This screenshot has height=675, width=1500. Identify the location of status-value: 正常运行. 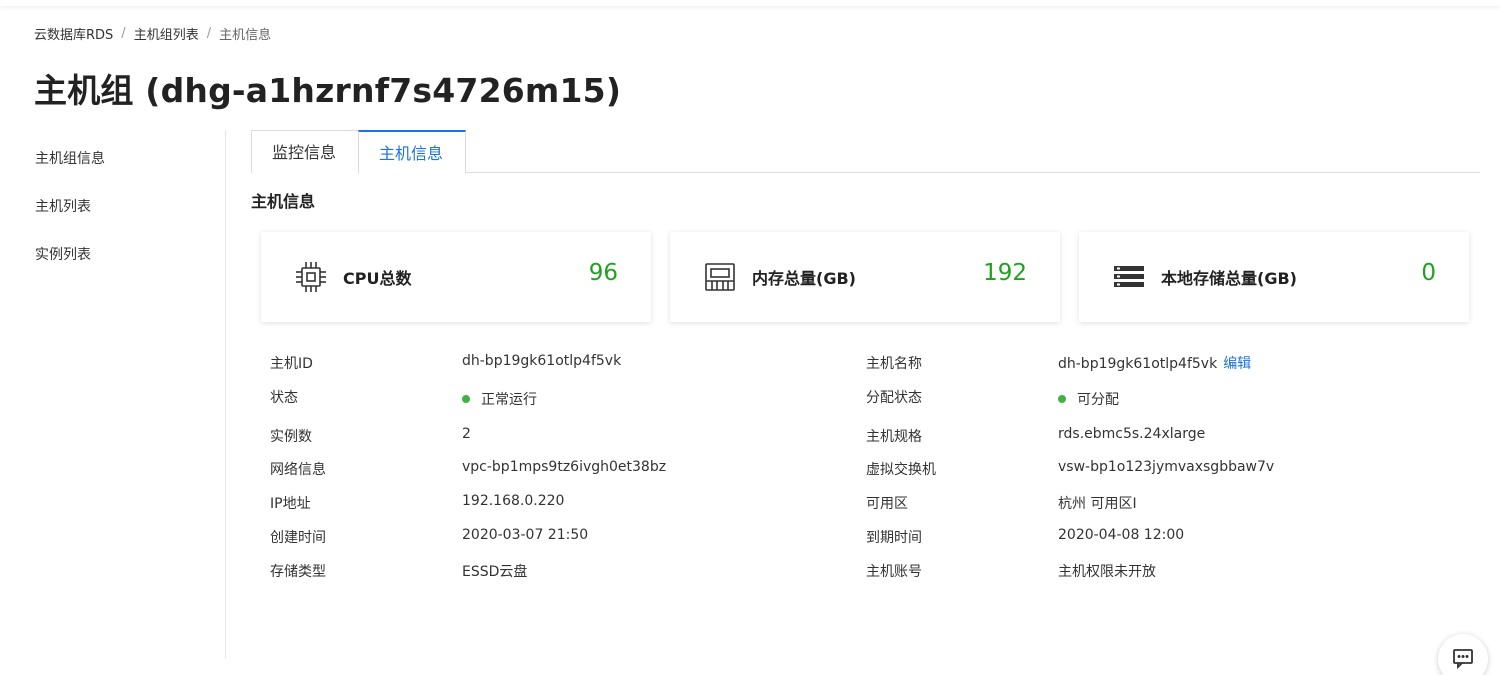
(499, 399).